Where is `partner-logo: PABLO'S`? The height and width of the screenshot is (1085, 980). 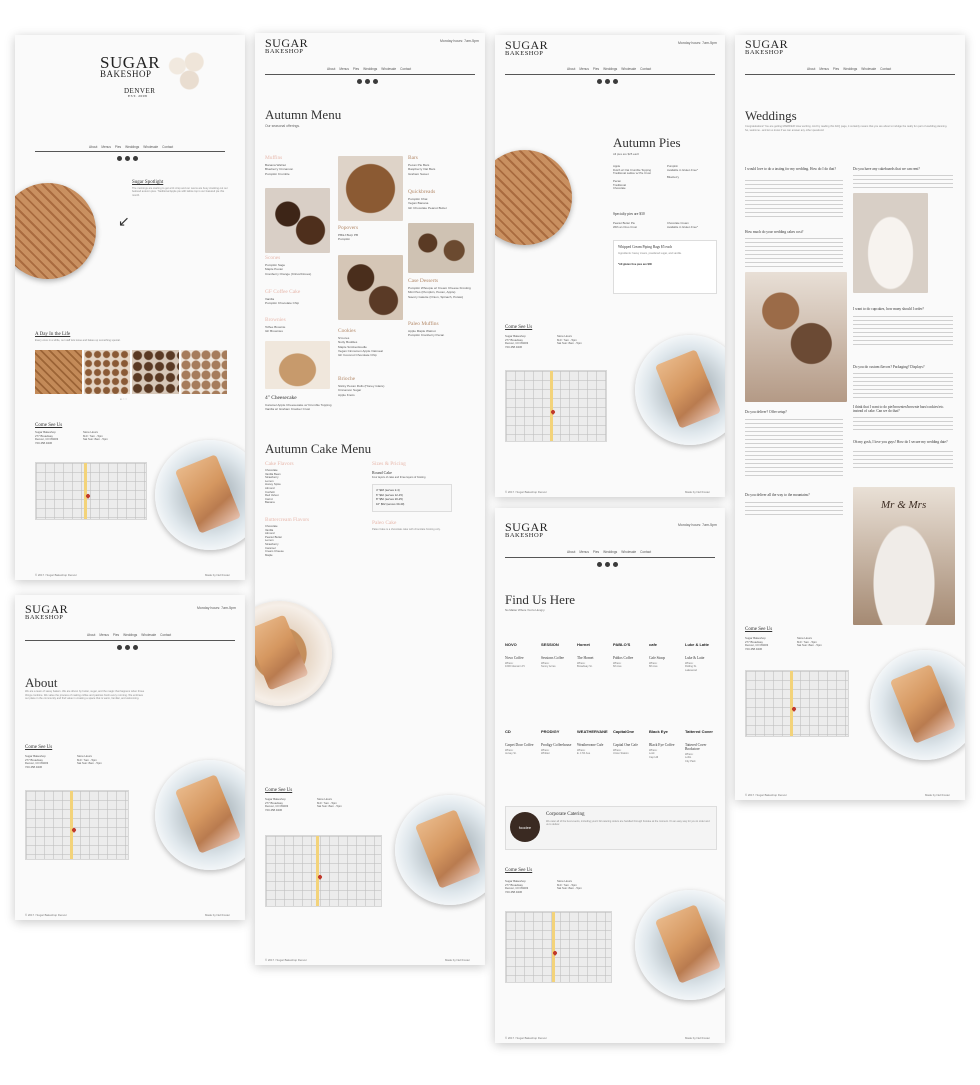
partner-logo: PABLO'S is located at coordinates (630, 644).